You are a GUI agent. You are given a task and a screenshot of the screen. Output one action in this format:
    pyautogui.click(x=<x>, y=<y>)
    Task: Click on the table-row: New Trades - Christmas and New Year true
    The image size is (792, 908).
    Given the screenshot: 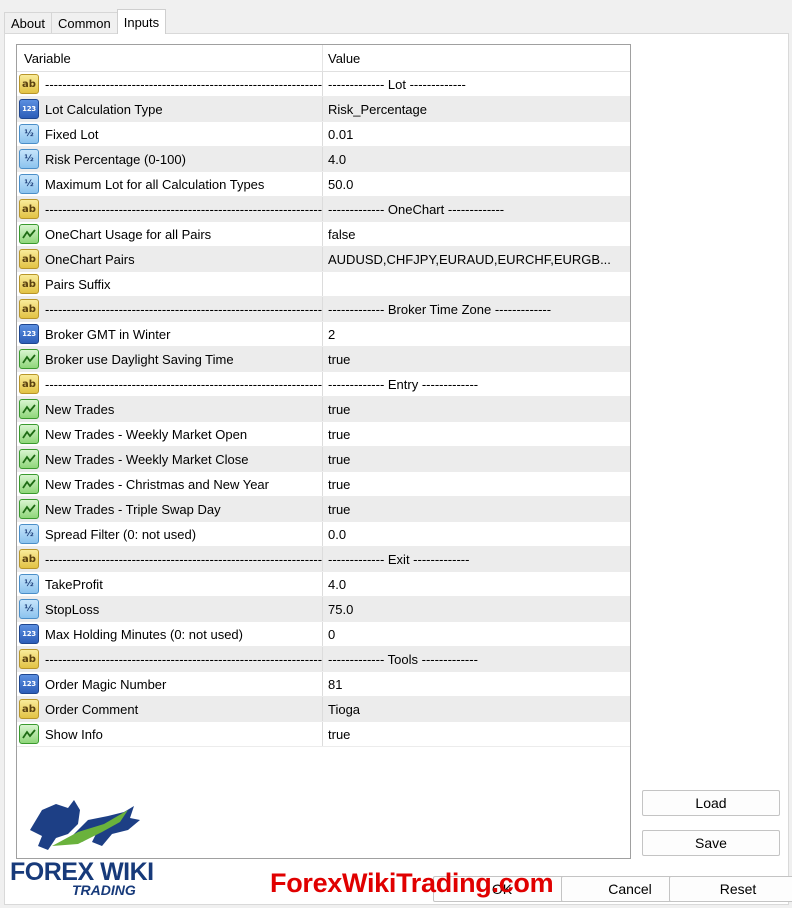 What is the action you would take?
    pyautogui.click(x=323, y=484)
    